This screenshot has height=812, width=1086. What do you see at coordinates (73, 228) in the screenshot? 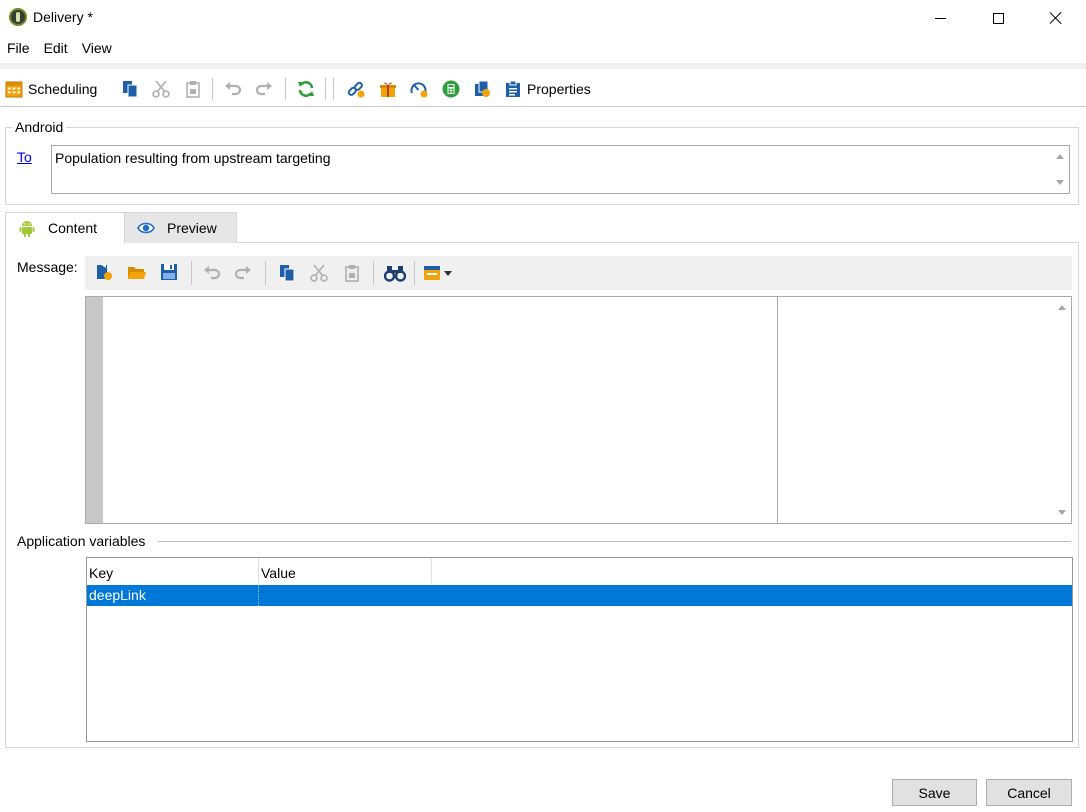
I see `tab-content-label: Content` at bounding box center [73, 228].